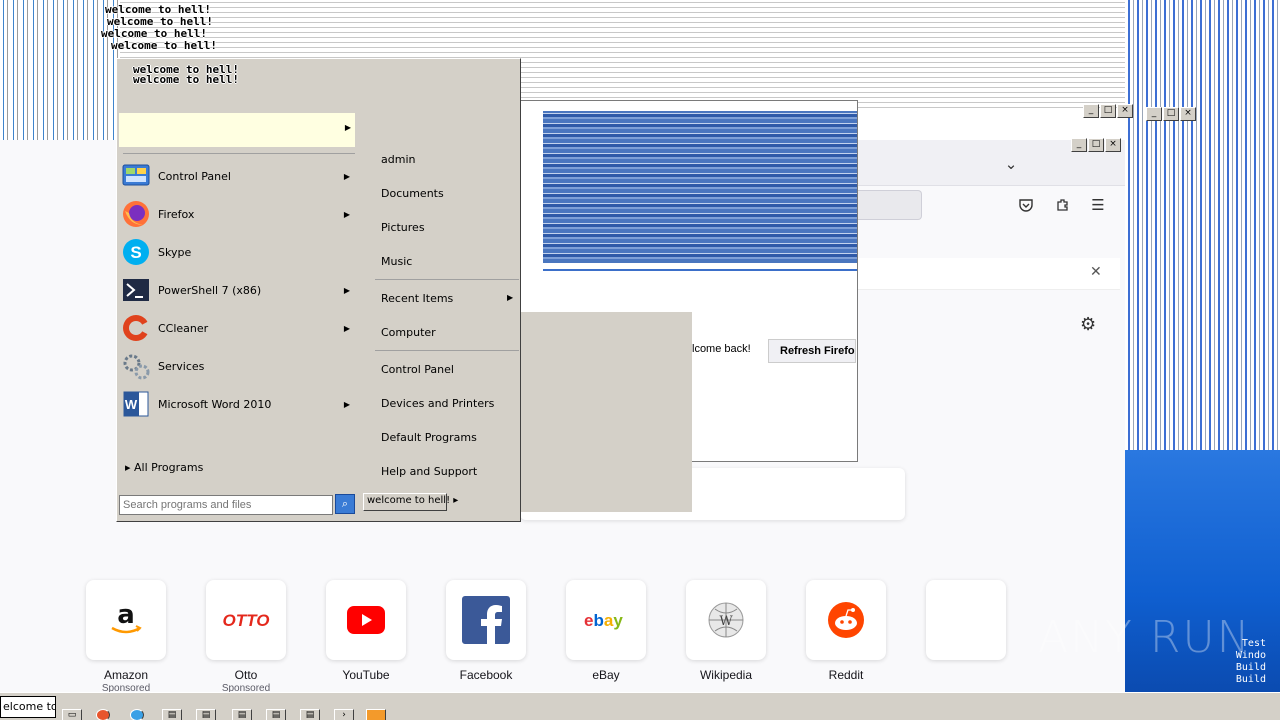  I want to click on refresh-firefox-button: Refresh Firefox, so click(812, 351).